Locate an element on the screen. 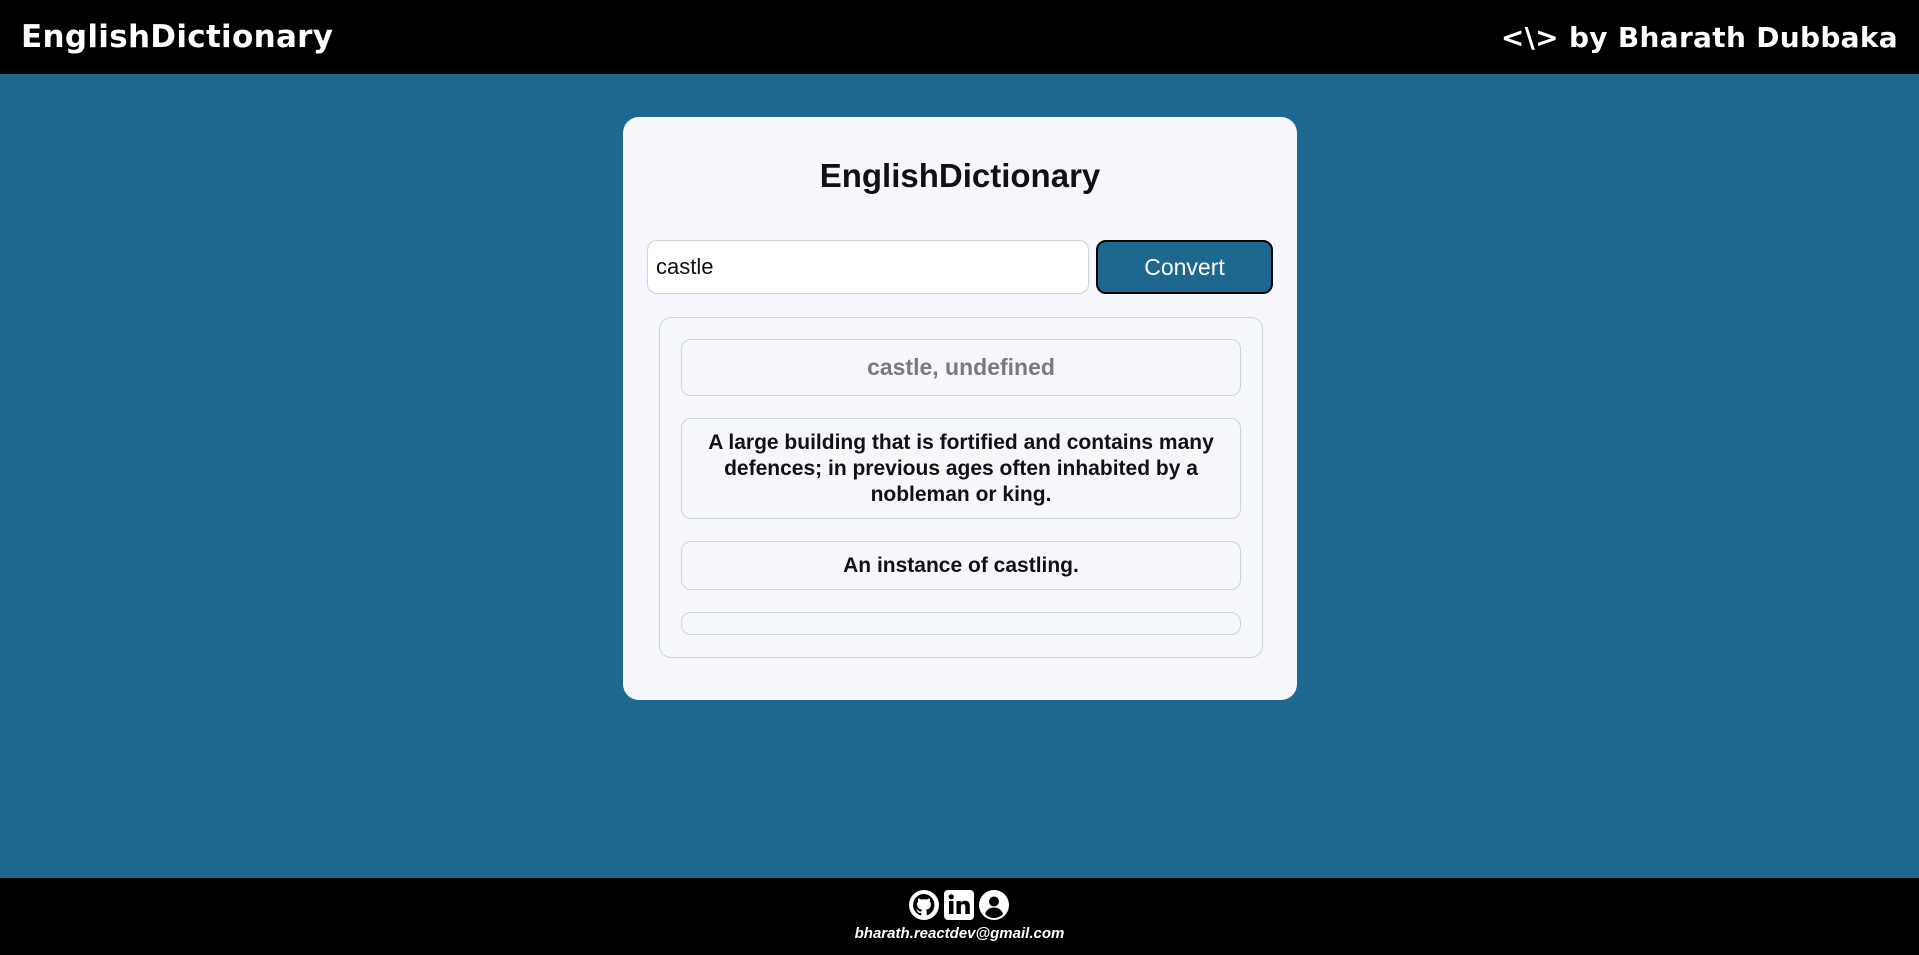 The image size is (1919, 955). card-title: EnglishDictionary is located at coordinates (960, 175).